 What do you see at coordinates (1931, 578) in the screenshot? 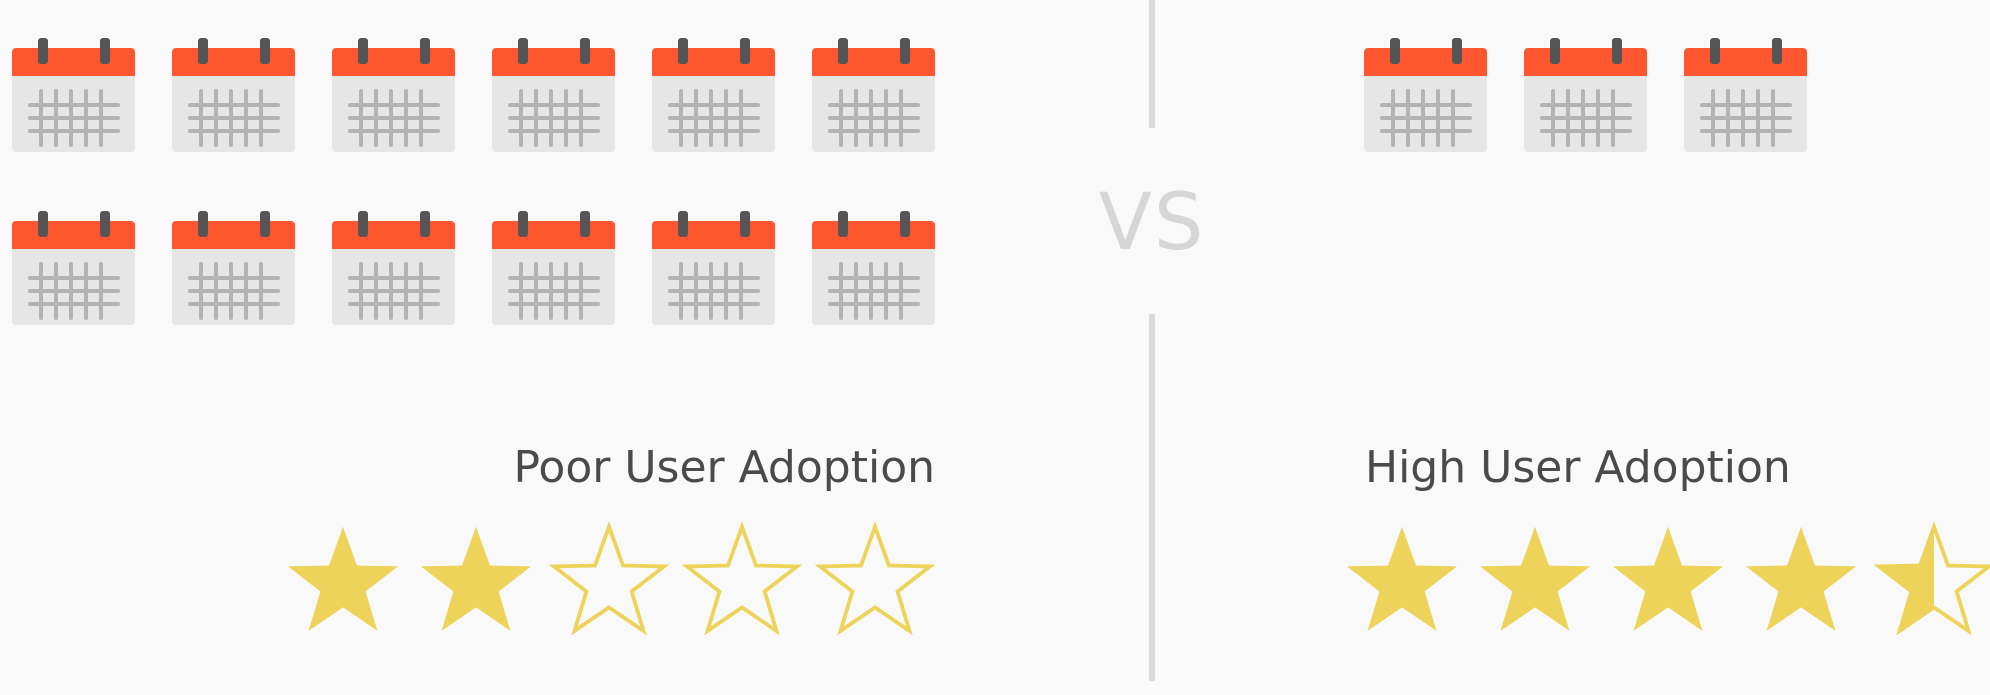
I see `star-half-icon` at bounding box center [1931, 578].